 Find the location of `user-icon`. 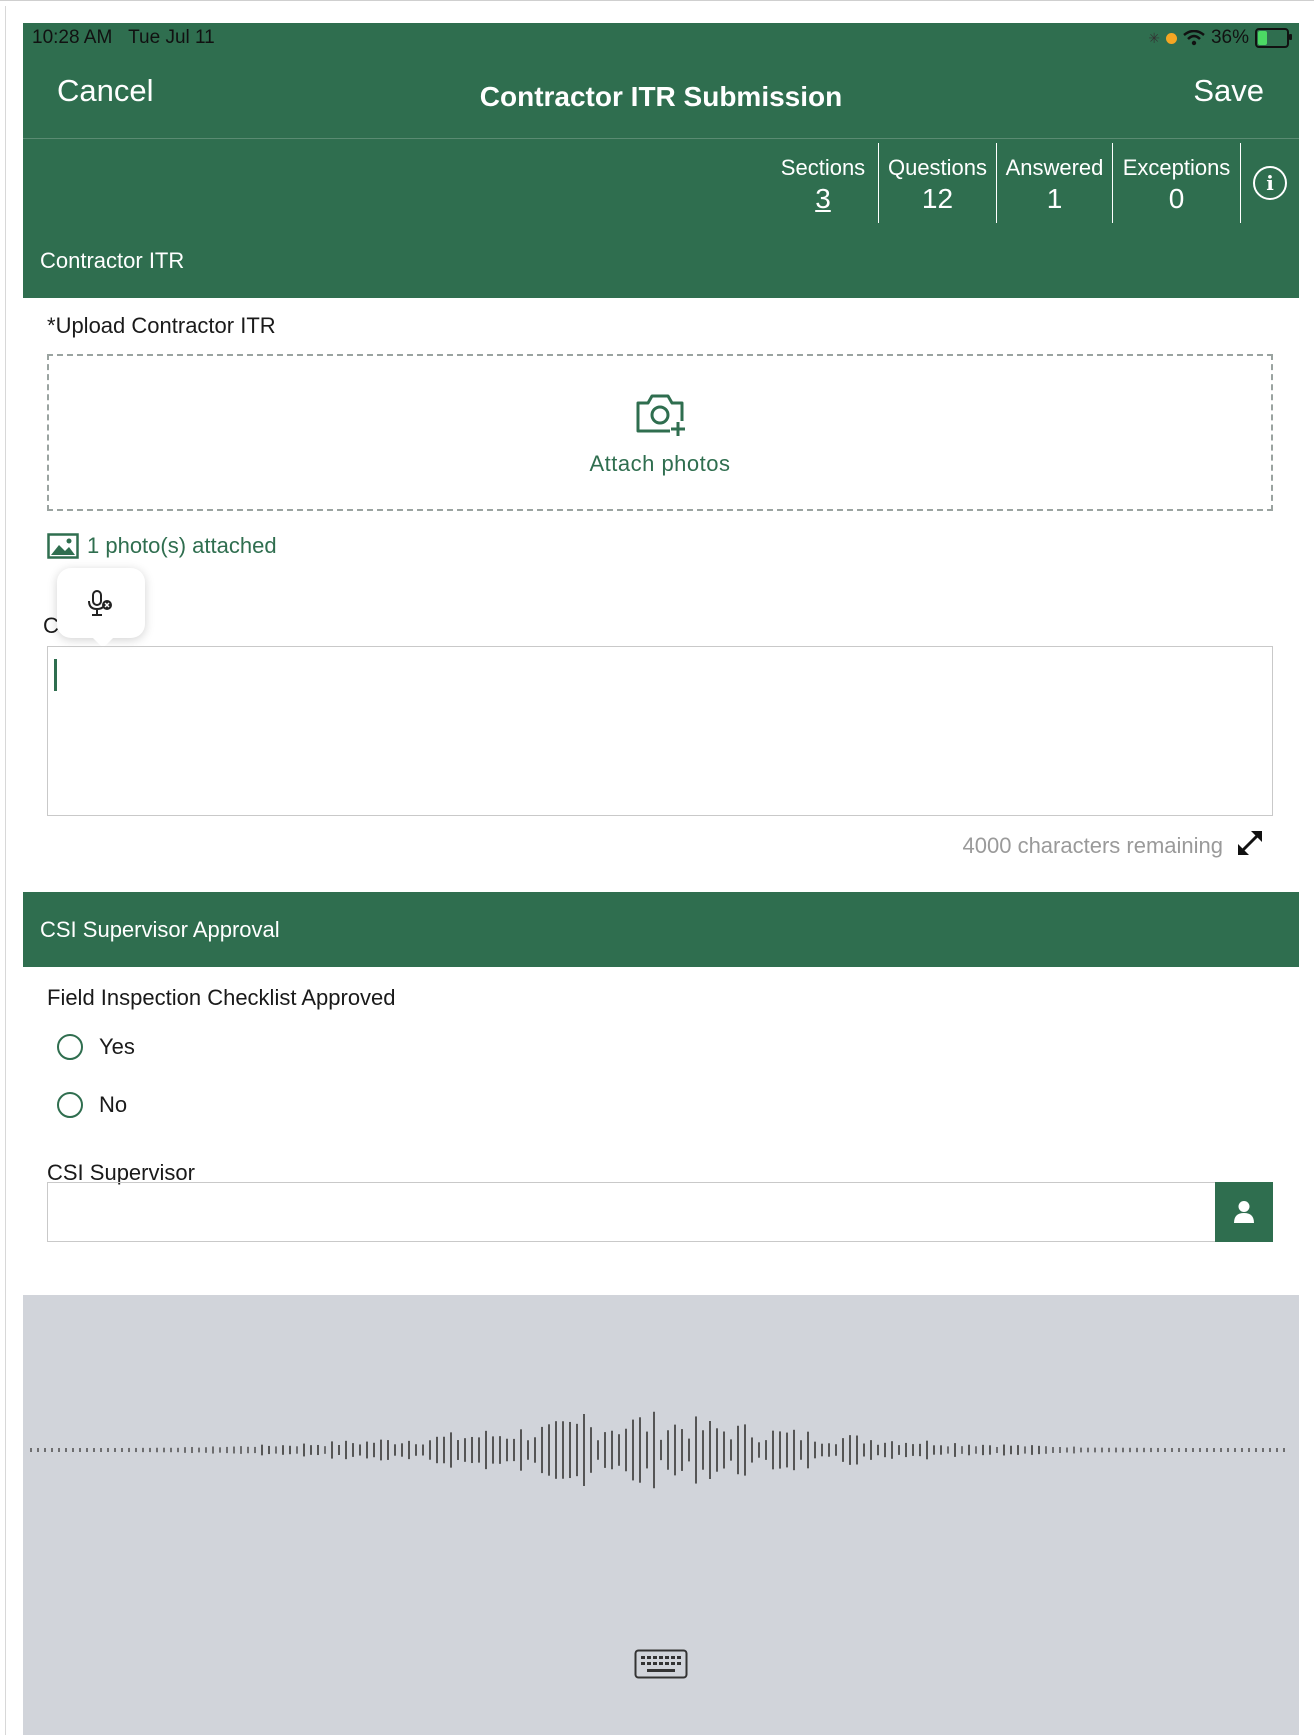

user-icon is located at coordinates (1244, 1212).